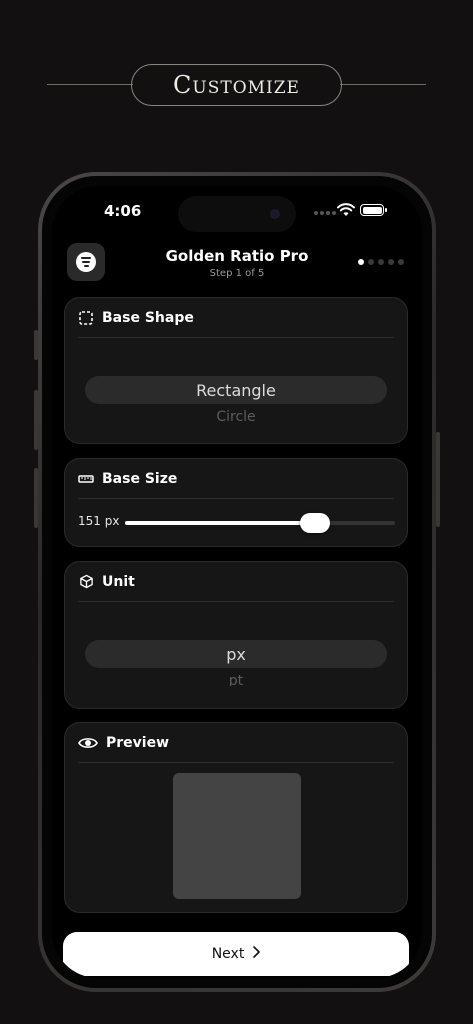 This screenshot has width=473, height=1024. Describe the element at coordinates (236, 318) in the screenshot. I see `base-shape-header: Base Shape` at that location.